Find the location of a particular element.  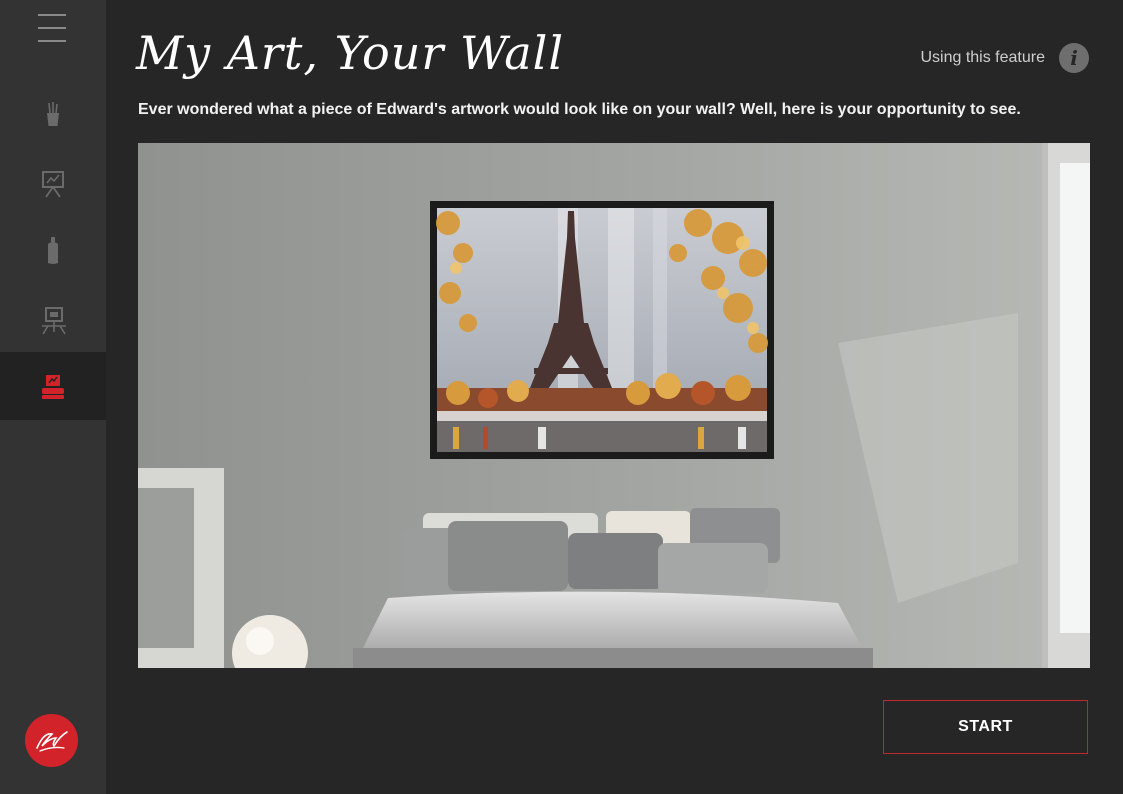

info-icon: i is located at coordinates (1074, 58).